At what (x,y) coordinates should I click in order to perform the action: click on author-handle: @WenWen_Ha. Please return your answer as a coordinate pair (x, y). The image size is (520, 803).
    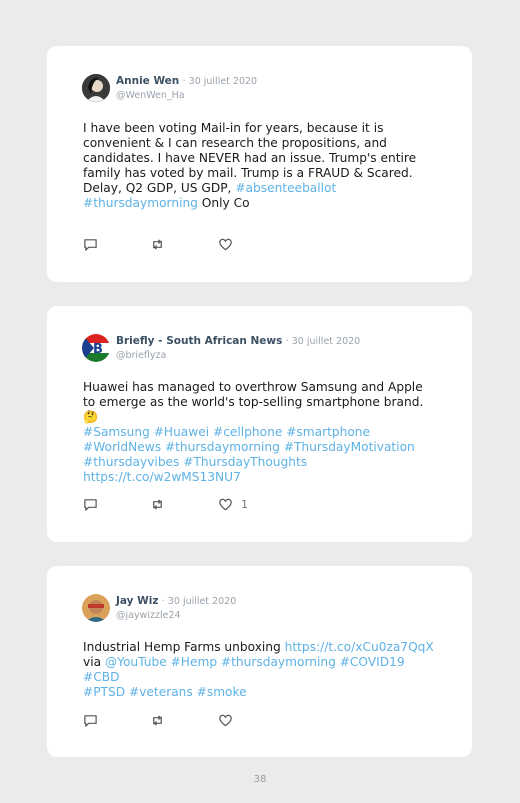
    Looking at the image, I should click on (186, 96).